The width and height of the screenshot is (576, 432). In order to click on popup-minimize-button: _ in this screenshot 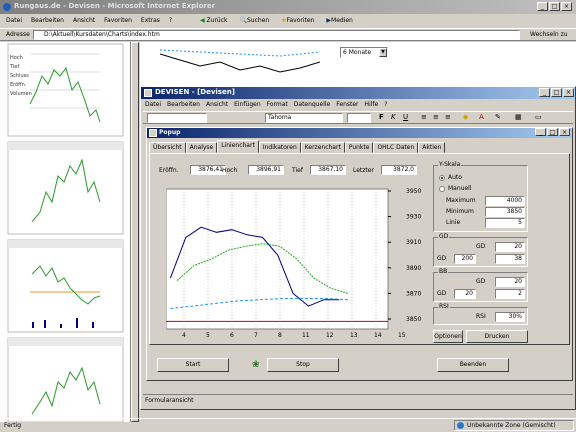, I will do `click(540, 132)`.